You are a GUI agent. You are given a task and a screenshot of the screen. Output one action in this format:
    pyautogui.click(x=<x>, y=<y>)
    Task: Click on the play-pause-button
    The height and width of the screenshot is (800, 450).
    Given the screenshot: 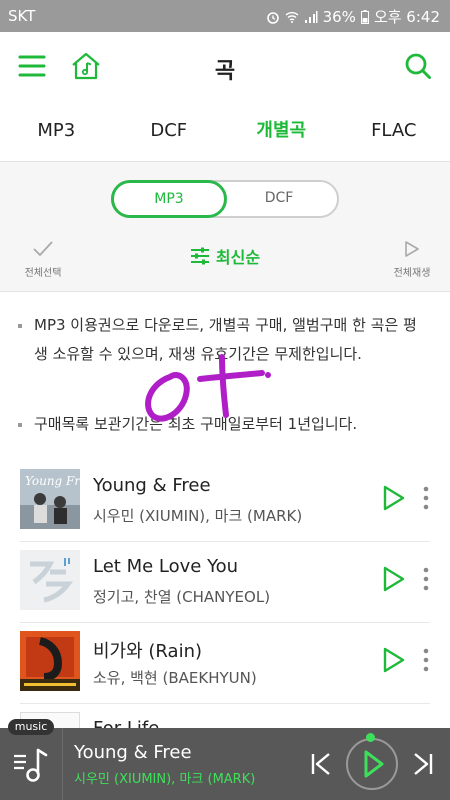 What is the action you would take?
    pyautogui.click(x=372, y=764)
    